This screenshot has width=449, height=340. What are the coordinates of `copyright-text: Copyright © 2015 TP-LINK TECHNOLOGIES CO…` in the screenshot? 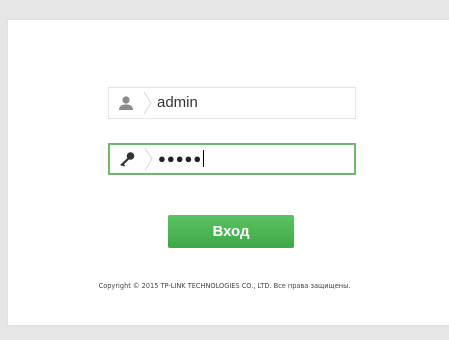 It's located at (224, 286).